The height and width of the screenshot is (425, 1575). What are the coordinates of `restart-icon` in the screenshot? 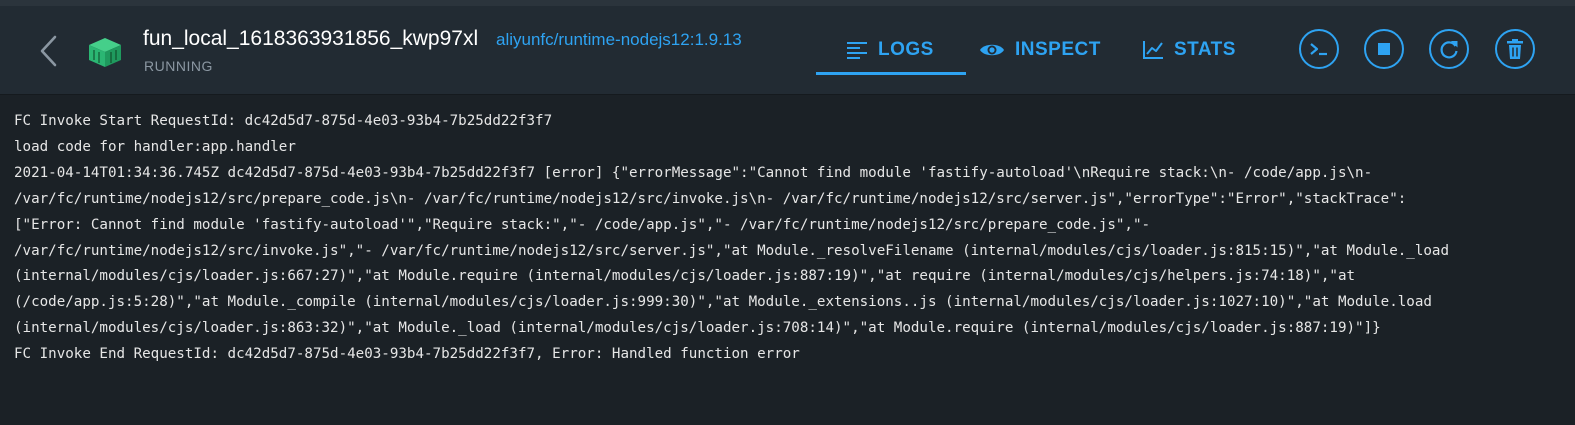 It's located at (1449, 50).